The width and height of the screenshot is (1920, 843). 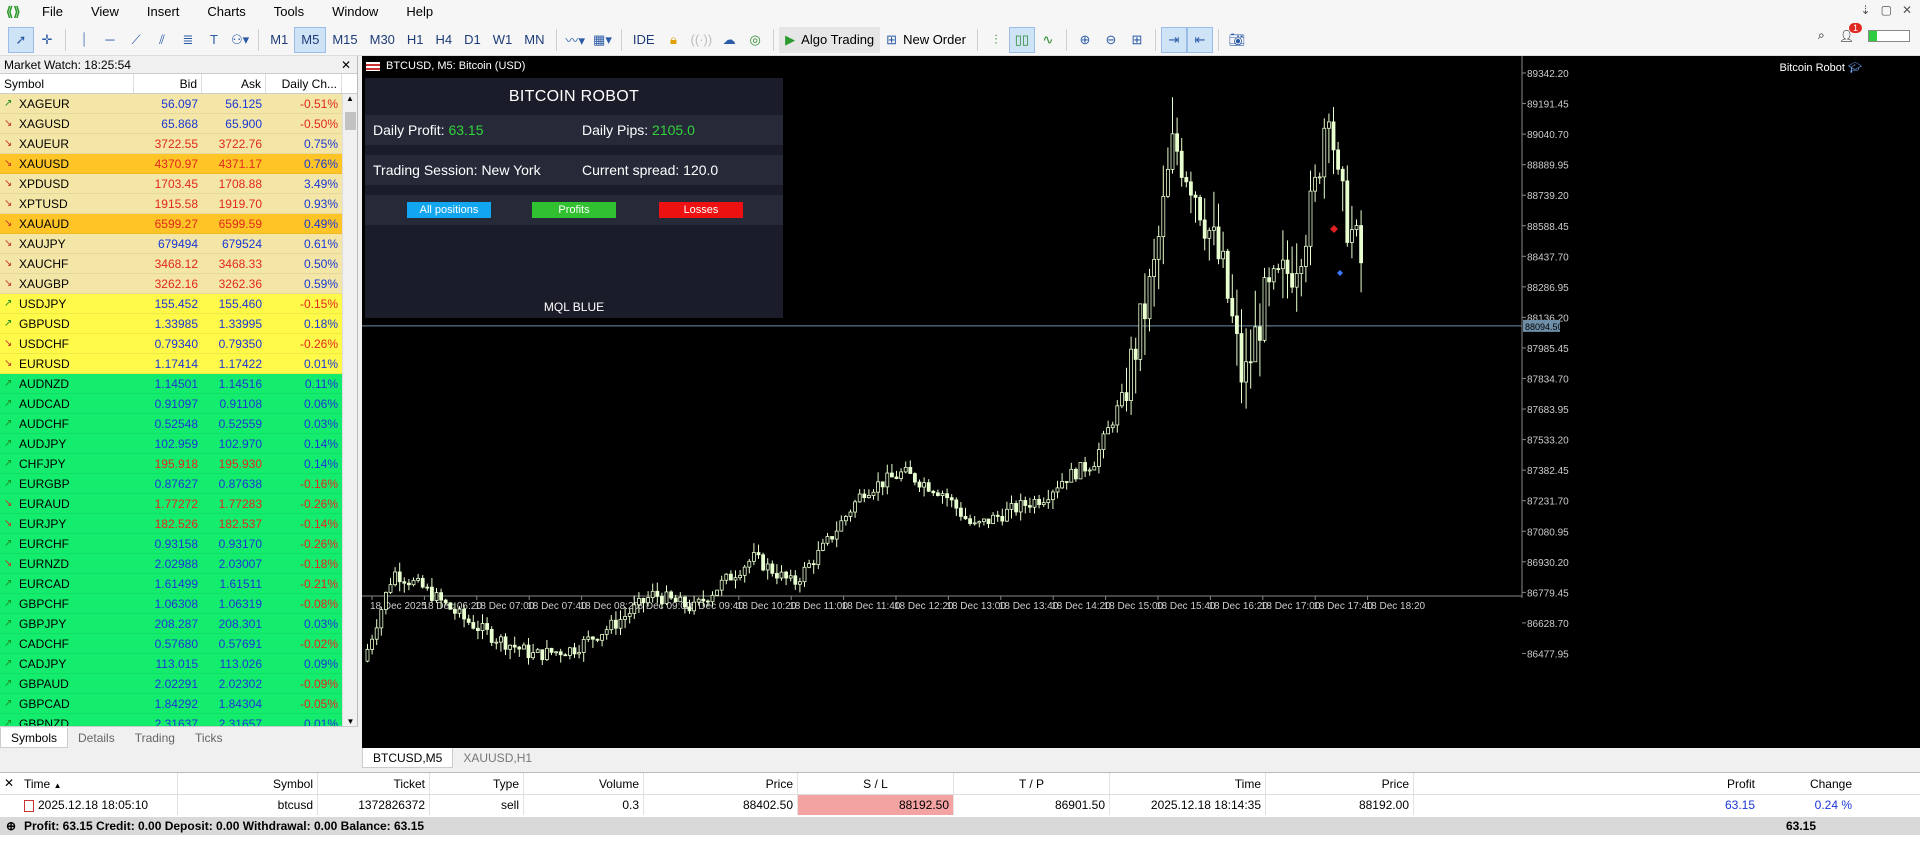 What do you see at coordinates (171, 204) in the screenshot?
I see `list-item: ↘ XPTUSD 1915.58 1919.70 0.93%` at bounding box center [171, 204].